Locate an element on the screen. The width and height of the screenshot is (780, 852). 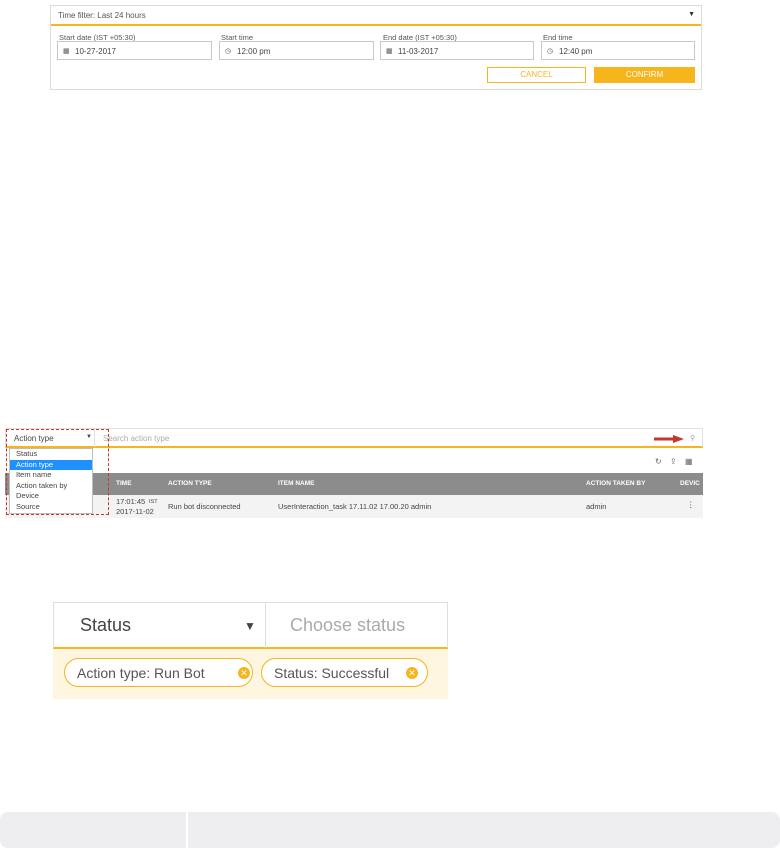
chip-label: Status: Successful is located at coordinates (332, 673).